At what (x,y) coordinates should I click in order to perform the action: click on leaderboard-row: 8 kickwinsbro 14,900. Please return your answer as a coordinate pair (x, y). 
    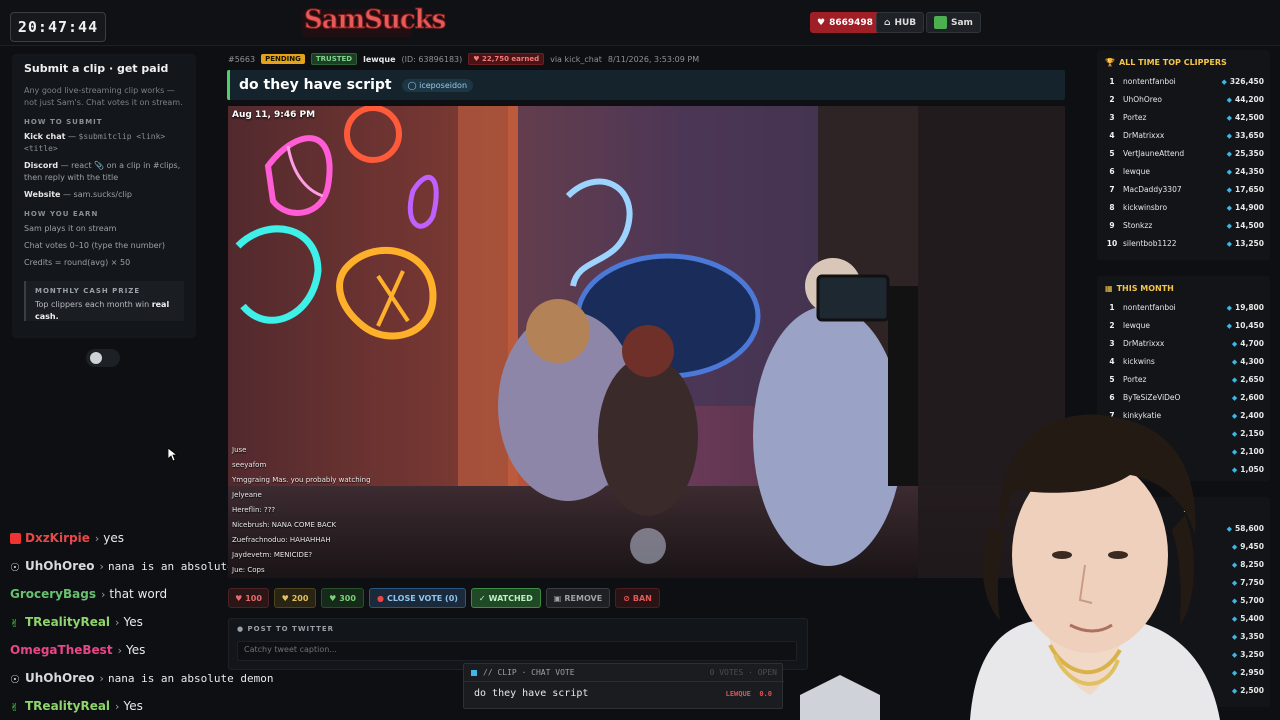
    Looking at the image, I should click on (1184, 207).